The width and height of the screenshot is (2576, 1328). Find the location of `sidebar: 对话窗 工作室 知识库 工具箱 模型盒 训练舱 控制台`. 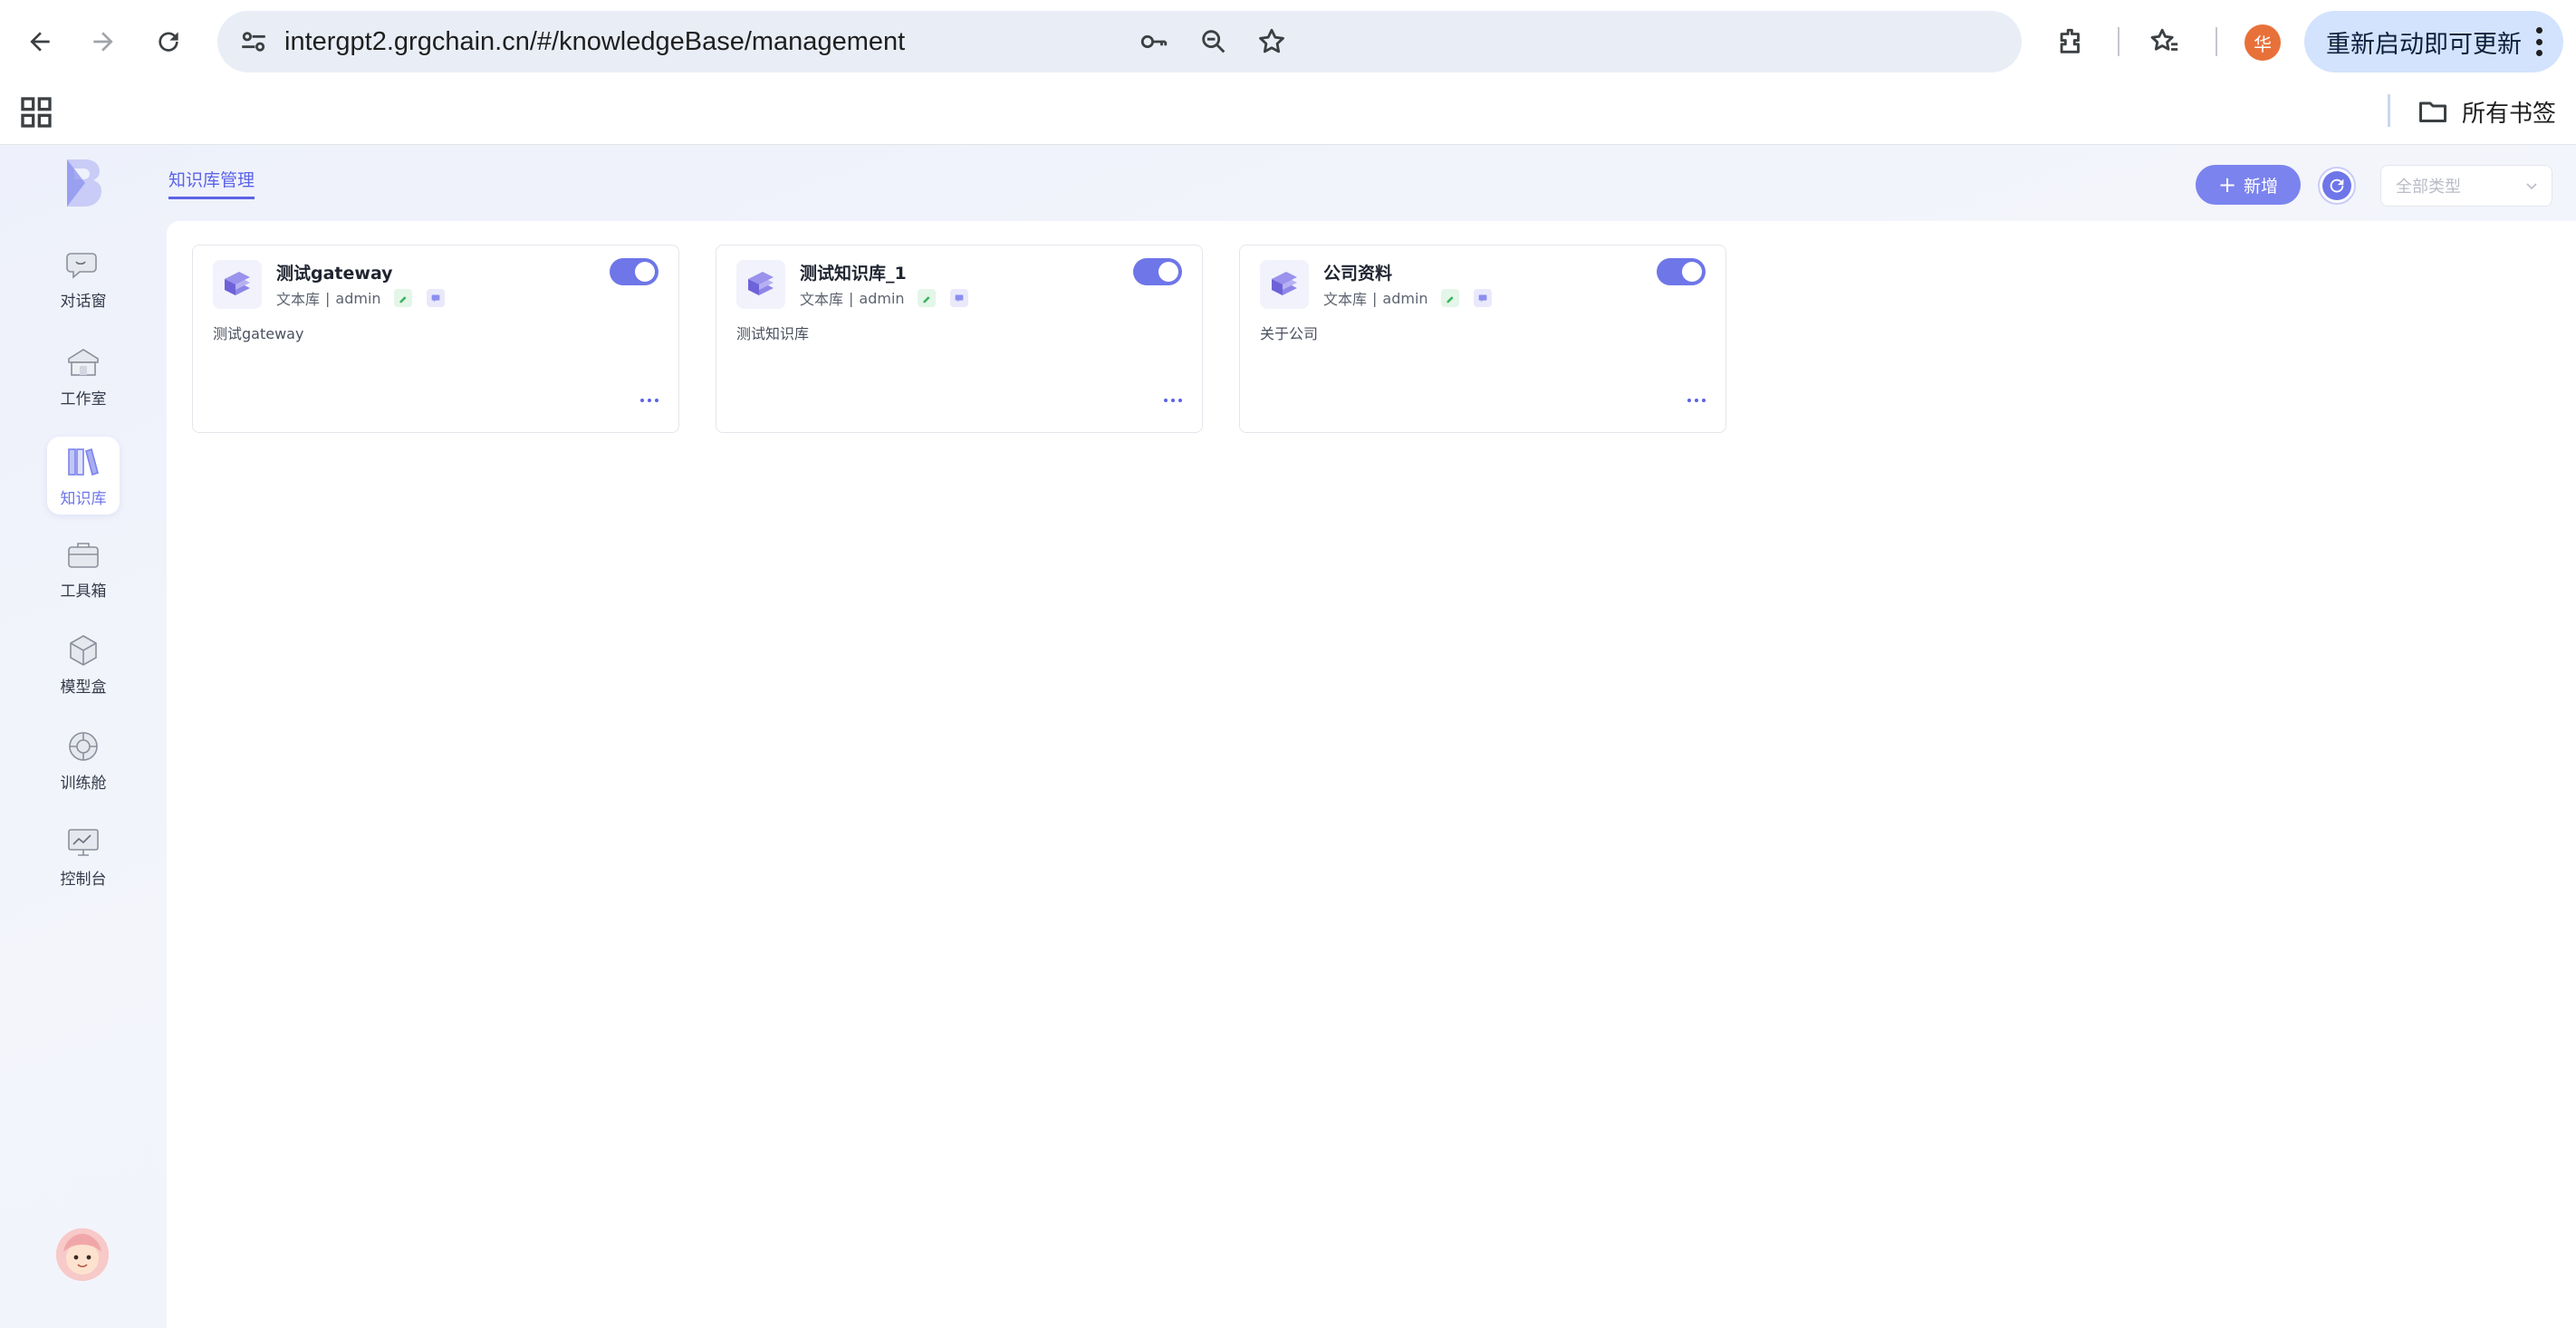

sidebar: 对话窗 工作室 知识库 工具箱 模型盒 训练舱 控制台 is located at coordinates (83, 736).